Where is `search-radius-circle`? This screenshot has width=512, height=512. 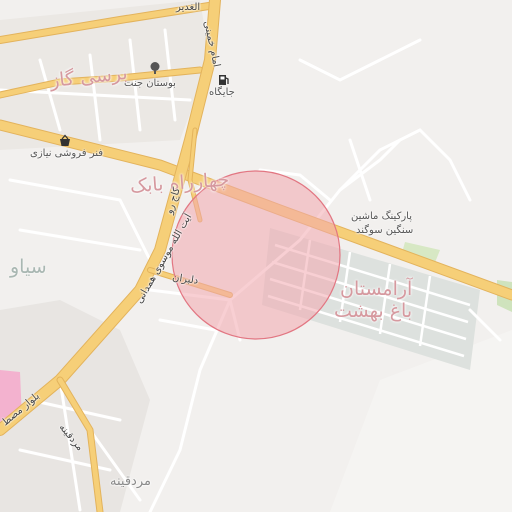 search-radius-circle is located at coordinates (256, 255).